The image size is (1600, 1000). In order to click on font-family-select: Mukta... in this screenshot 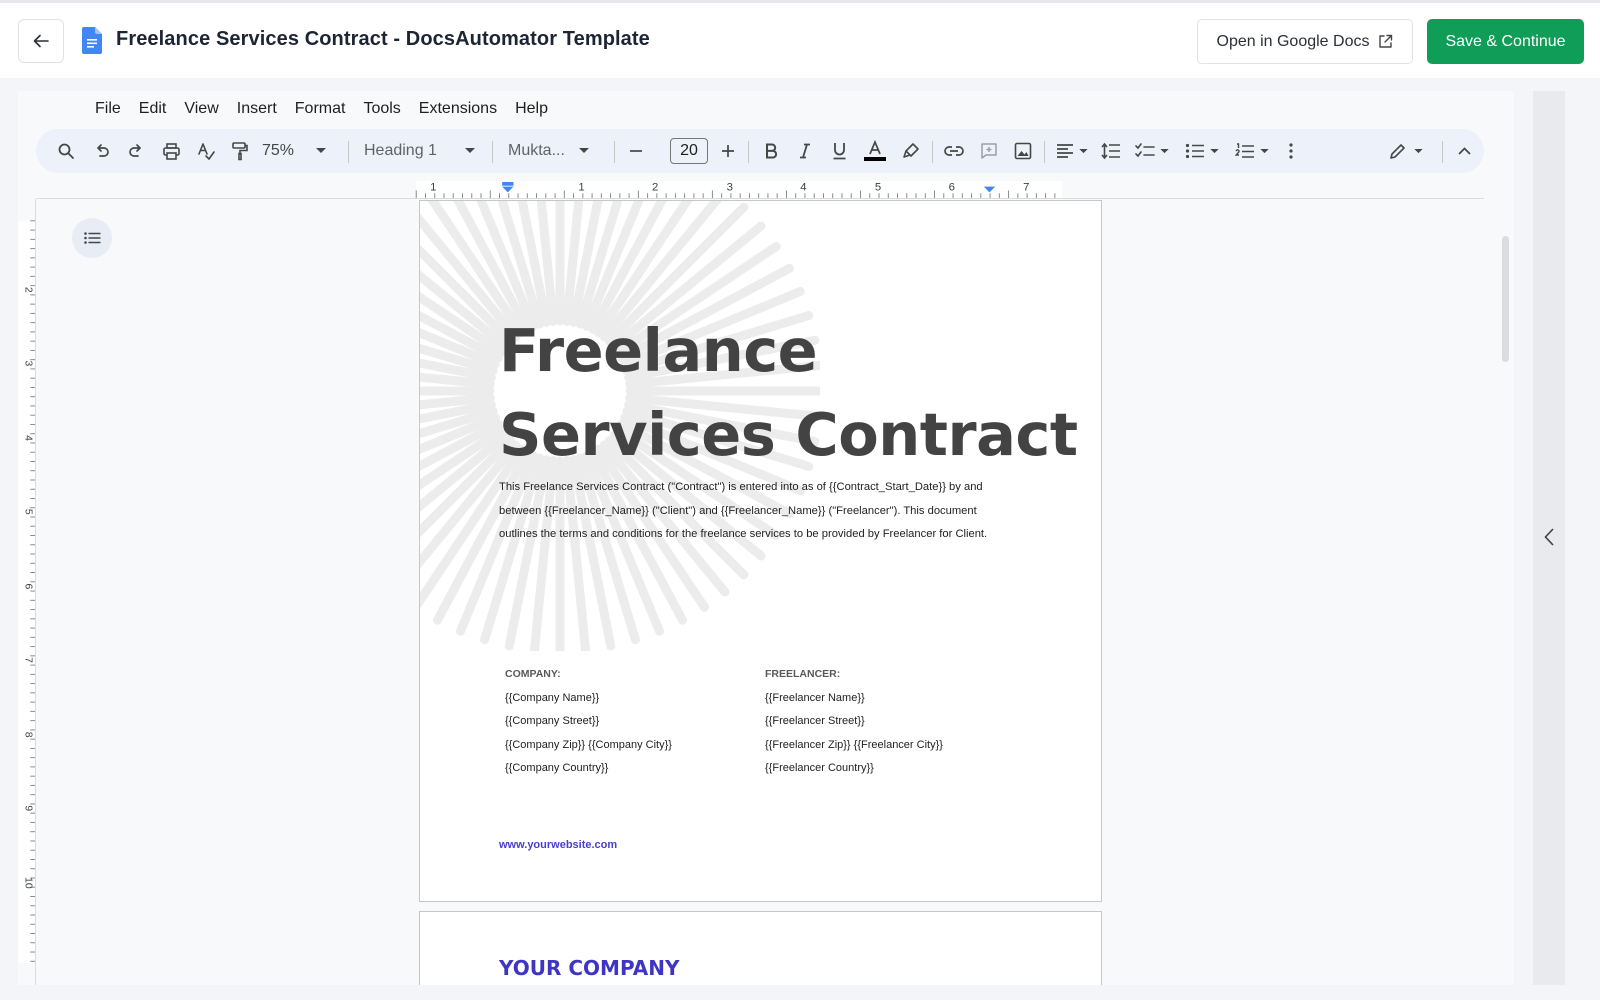, I will do `click(553, 151)`.